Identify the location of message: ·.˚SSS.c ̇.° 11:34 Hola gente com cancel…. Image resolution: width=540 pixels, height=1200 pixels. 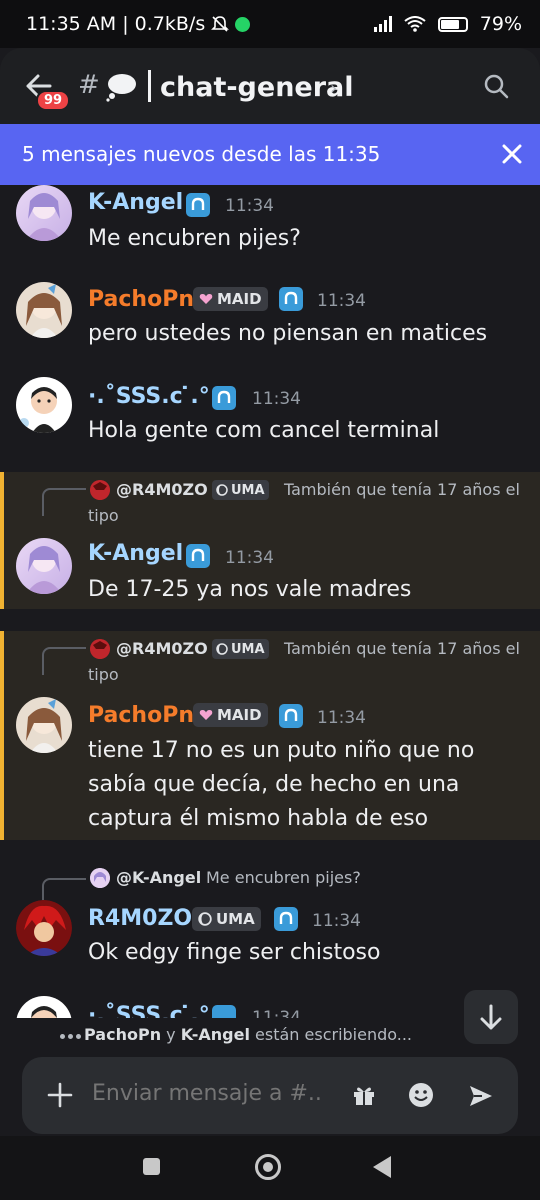
(270, 417).